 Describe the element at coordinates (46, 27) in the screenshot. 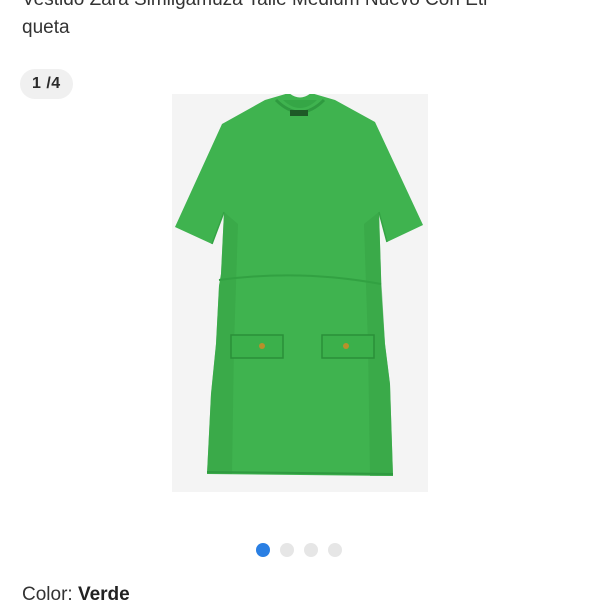

I see `product-title-line-2: queta` at that location.